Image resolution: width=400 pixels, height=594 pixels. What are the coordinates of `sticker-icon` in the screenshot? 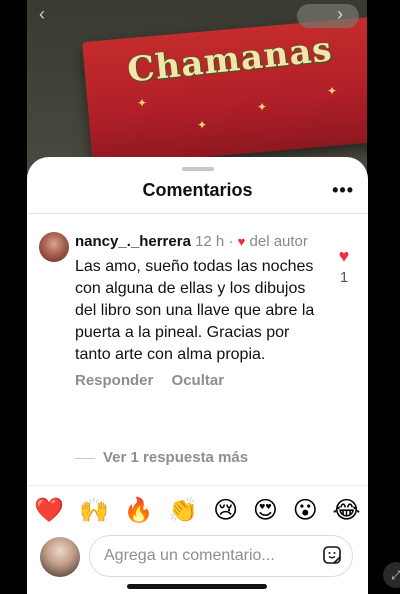 It's located at (332, 555).